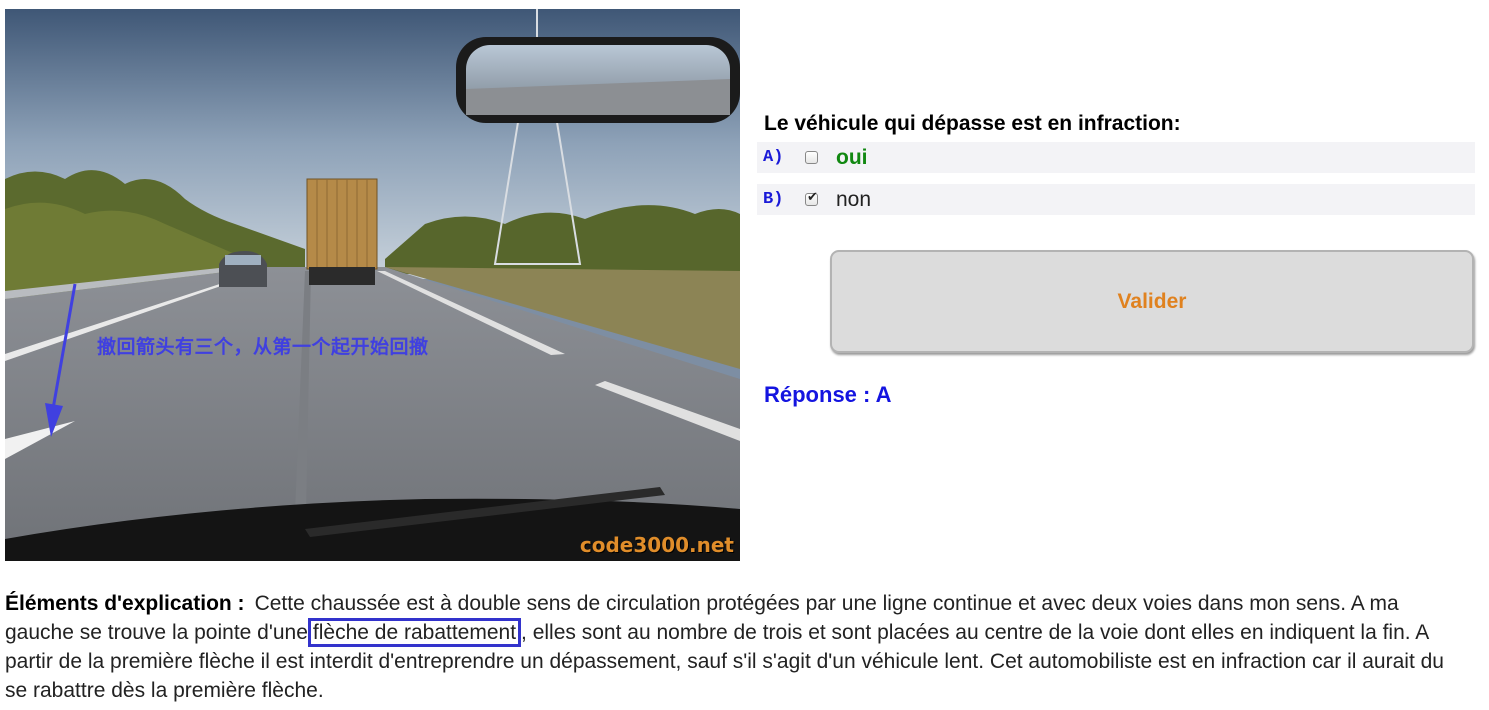 The height and width of the screenshot is (710, 1489). Describe the element at coordinates (773, 199) in the screenshot. I see `answer-letter: B)` at that location.